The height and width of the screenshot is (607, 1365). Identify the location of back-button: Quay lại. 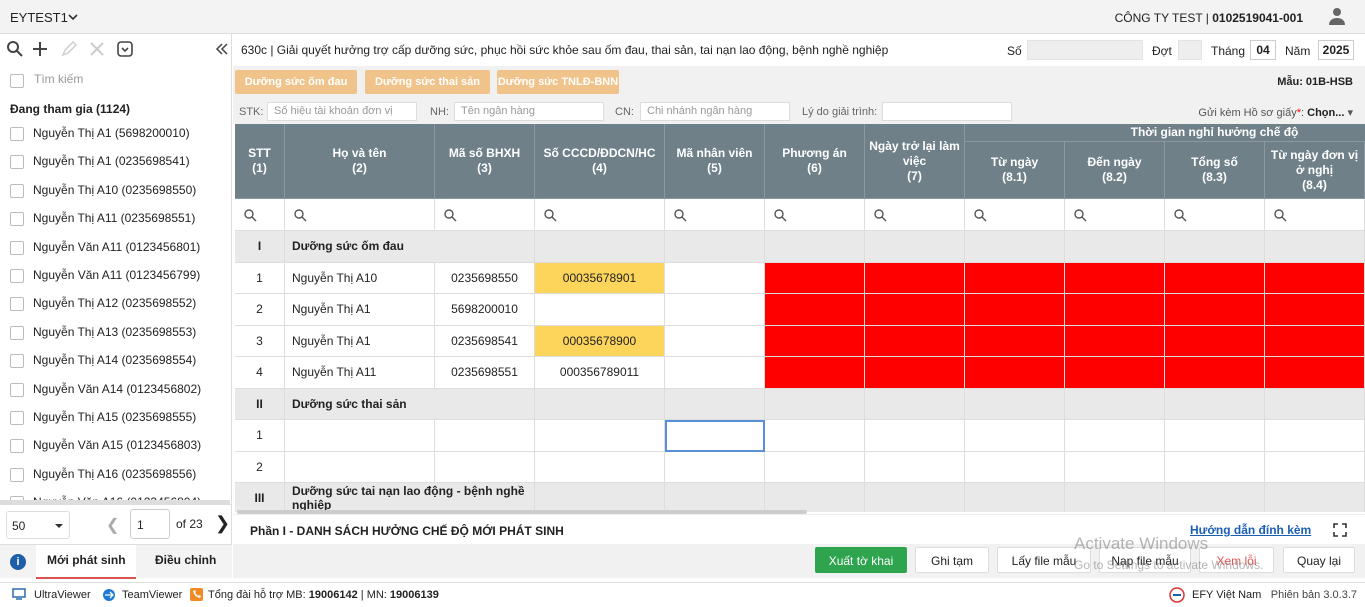
(1319, 560).